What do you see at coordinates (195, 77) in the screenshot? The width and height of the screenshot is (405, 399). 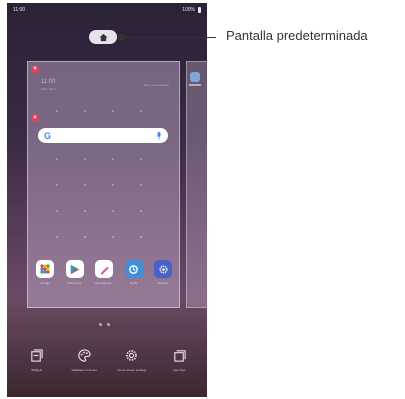 I see `app-icon` at bounding box center [195, 77].